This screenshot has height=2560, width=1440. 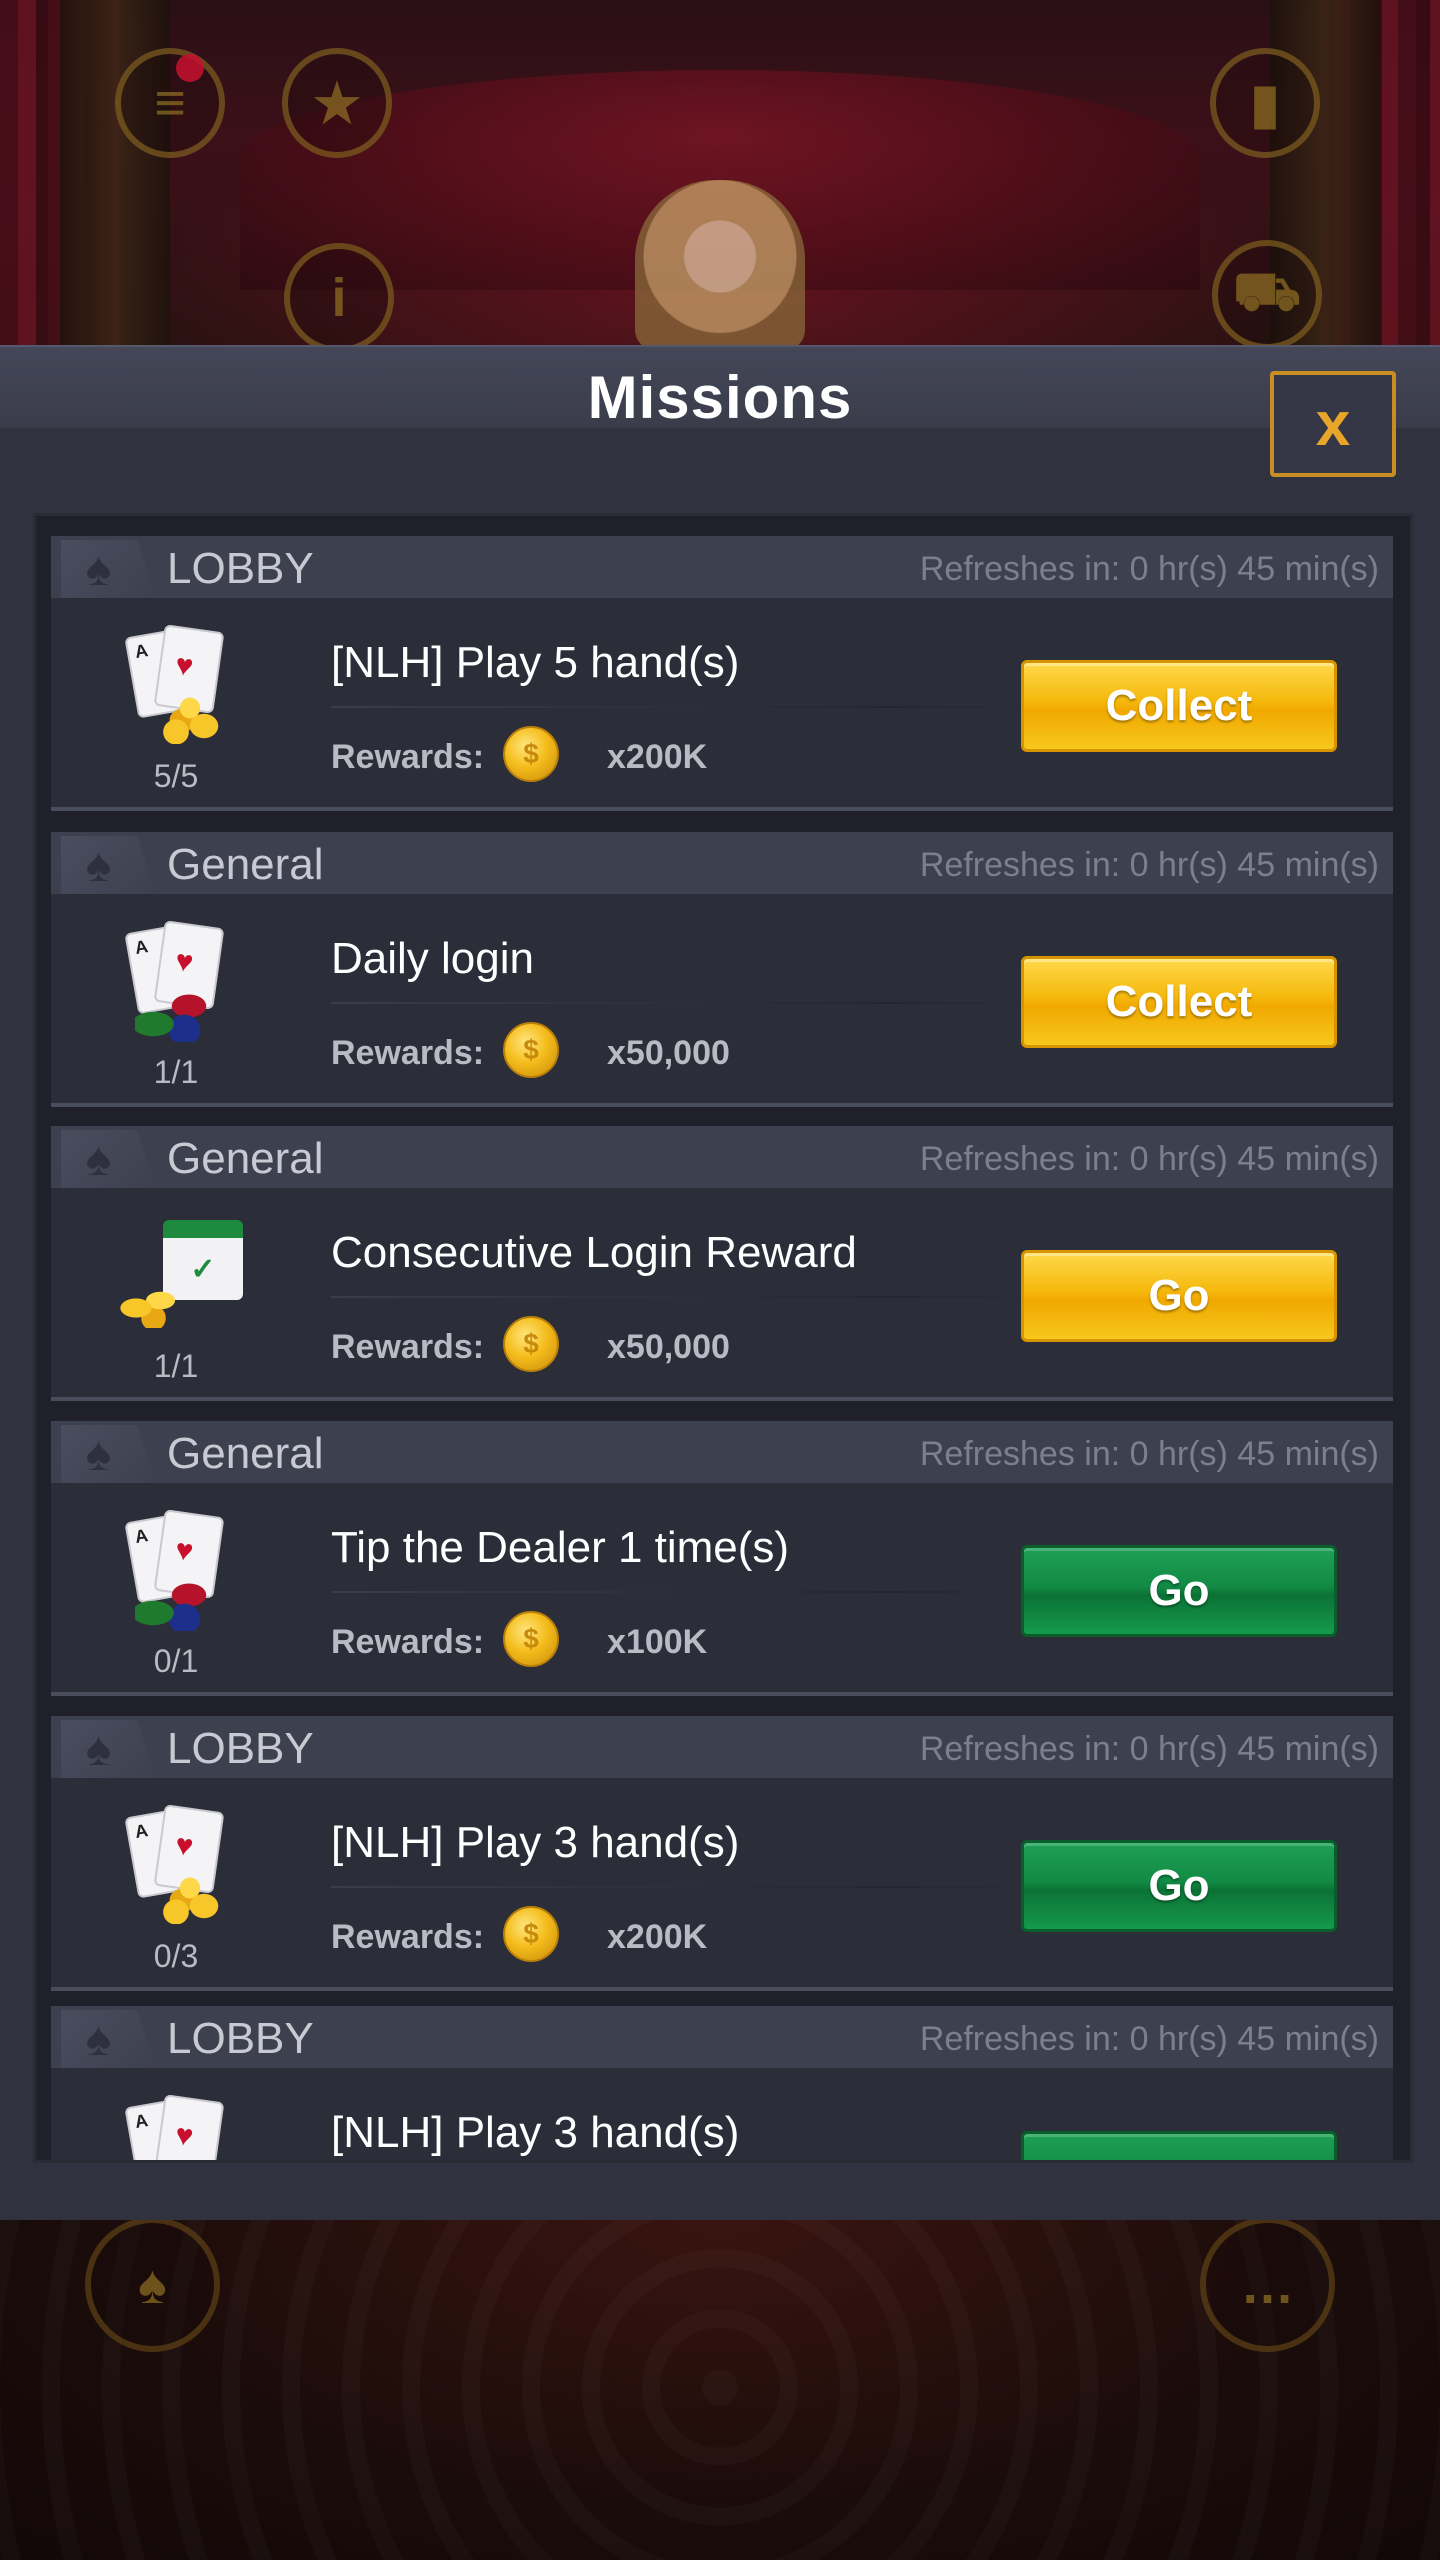 What do you see at coordinates (176, 1956) in the screenshot?
I see `mission-progress: 0/3` at bounding box center [176, 1956].